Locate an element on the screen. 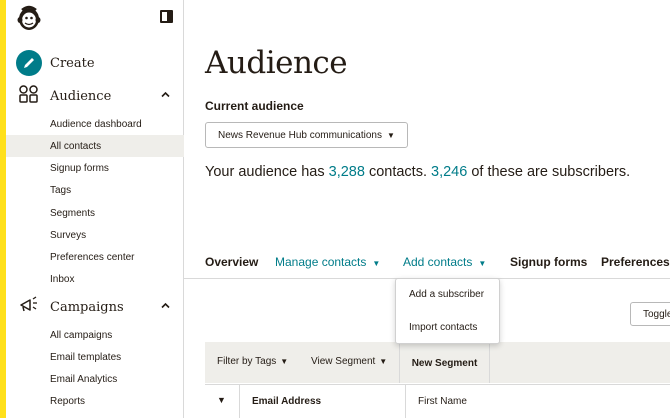  megaphone-icon is located at coordinates (29, 307).